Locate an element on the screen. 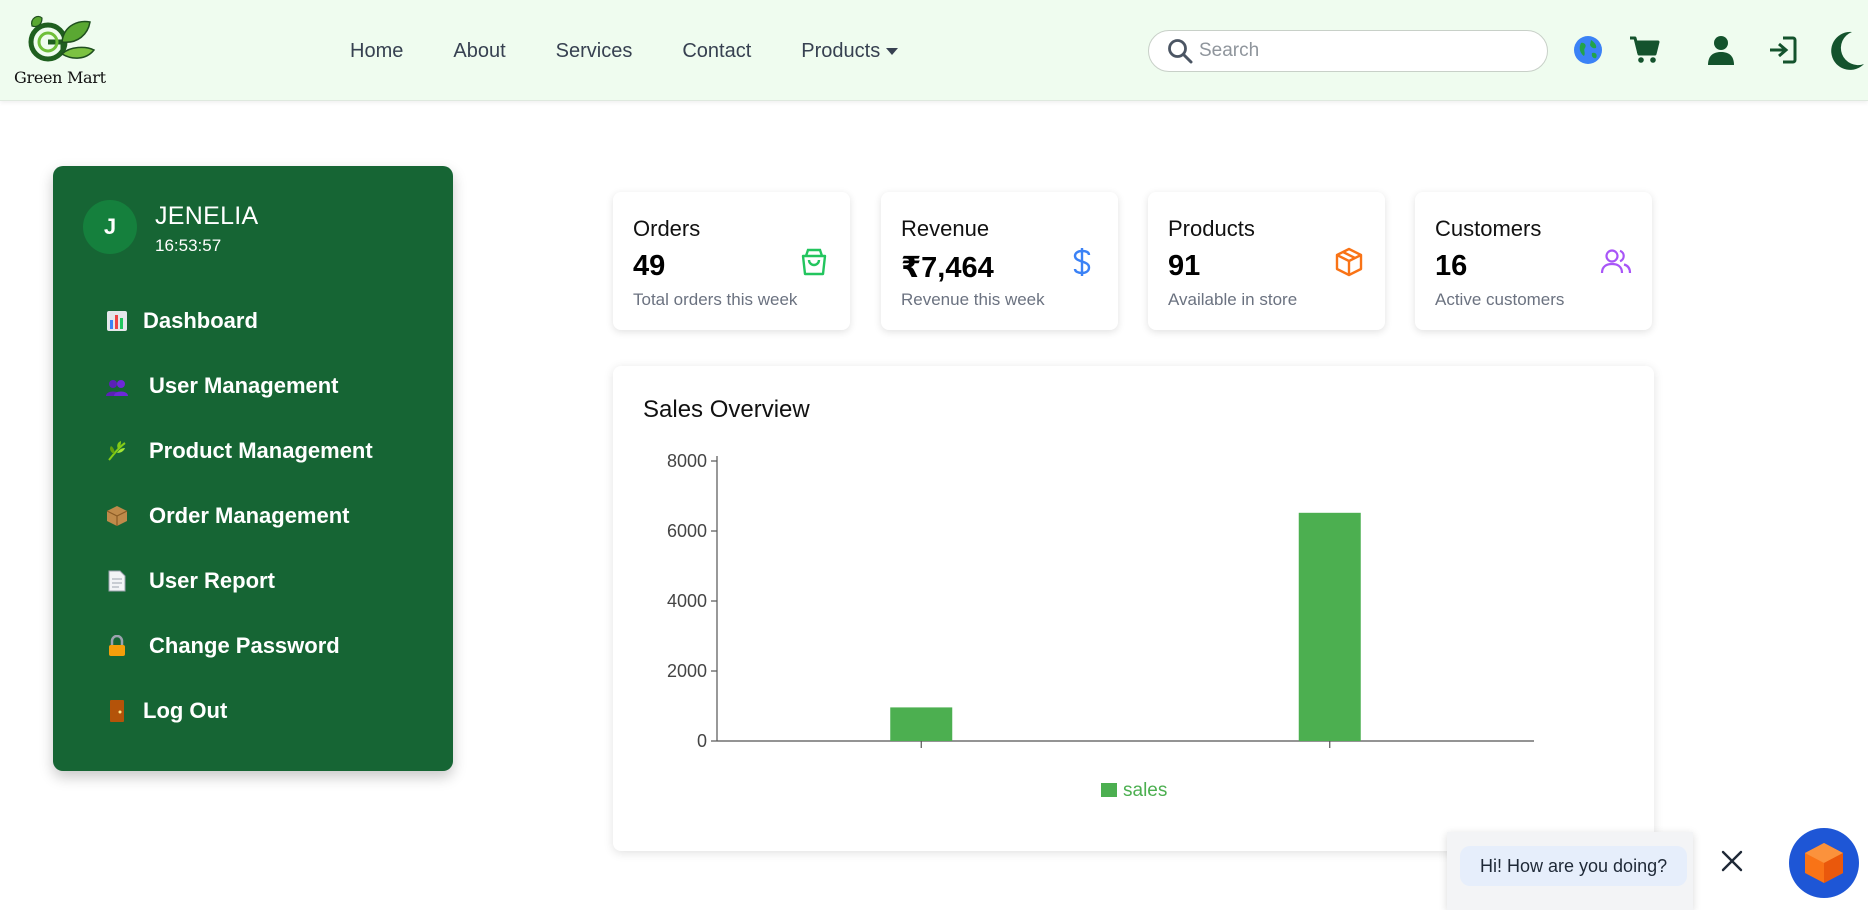 The height and width of the screenshot is (910, 1868). search-icon is located at coordinates (1180, 51).